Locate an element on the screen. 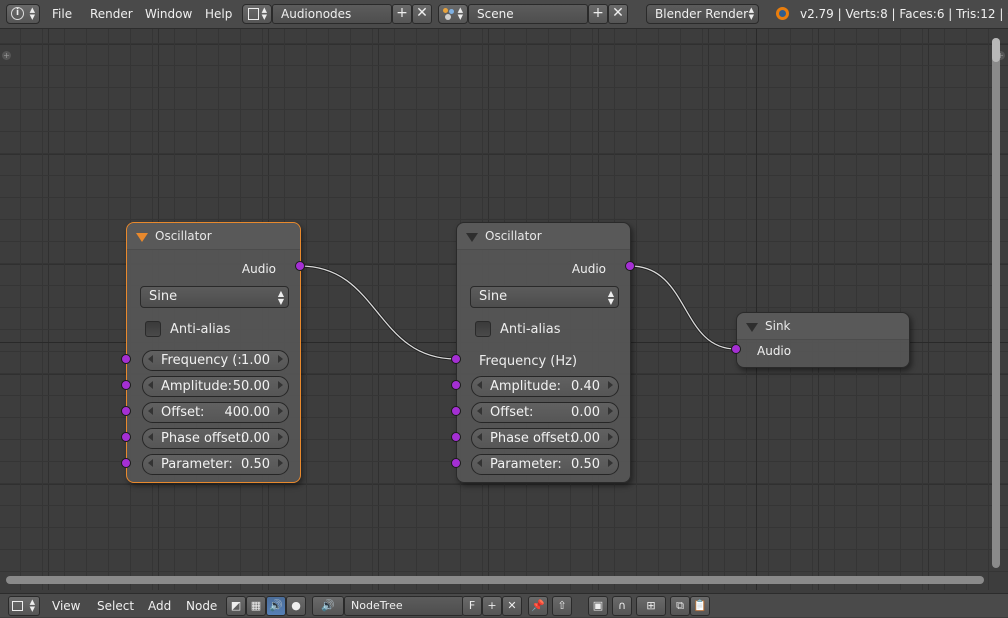 This screenshot has height=618, width=1008. menu-select: Select is located at coordinates (115, 606).